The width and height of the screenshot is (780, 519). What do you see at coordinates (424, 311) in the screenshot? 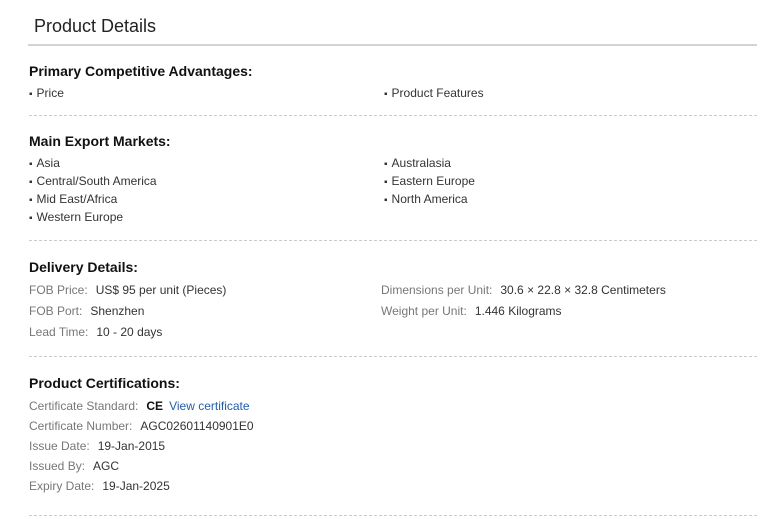
I see `weight-label: Weight per Unit:` at bounding box center [424, 311].